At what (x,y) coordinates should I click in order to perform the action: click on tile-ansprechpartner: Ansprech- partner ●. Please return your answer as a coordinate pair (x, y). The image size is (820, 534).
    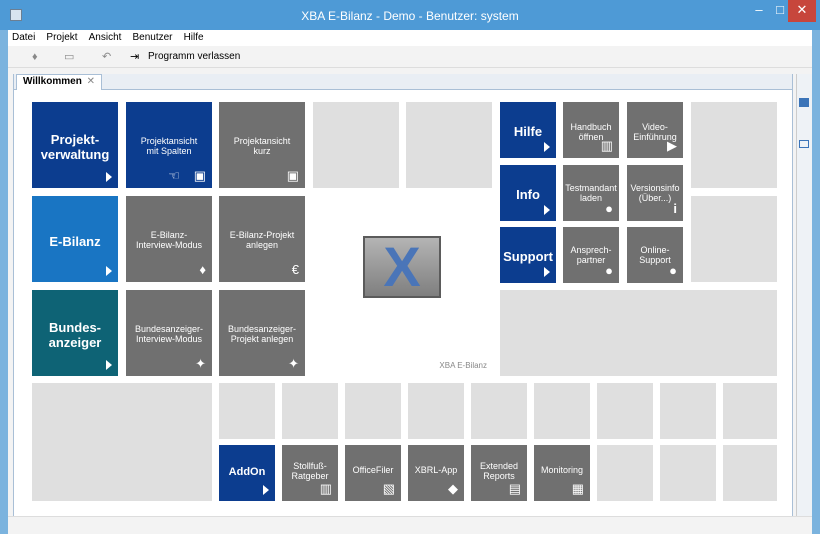
    Looking at the image, I should click on (591, 255).